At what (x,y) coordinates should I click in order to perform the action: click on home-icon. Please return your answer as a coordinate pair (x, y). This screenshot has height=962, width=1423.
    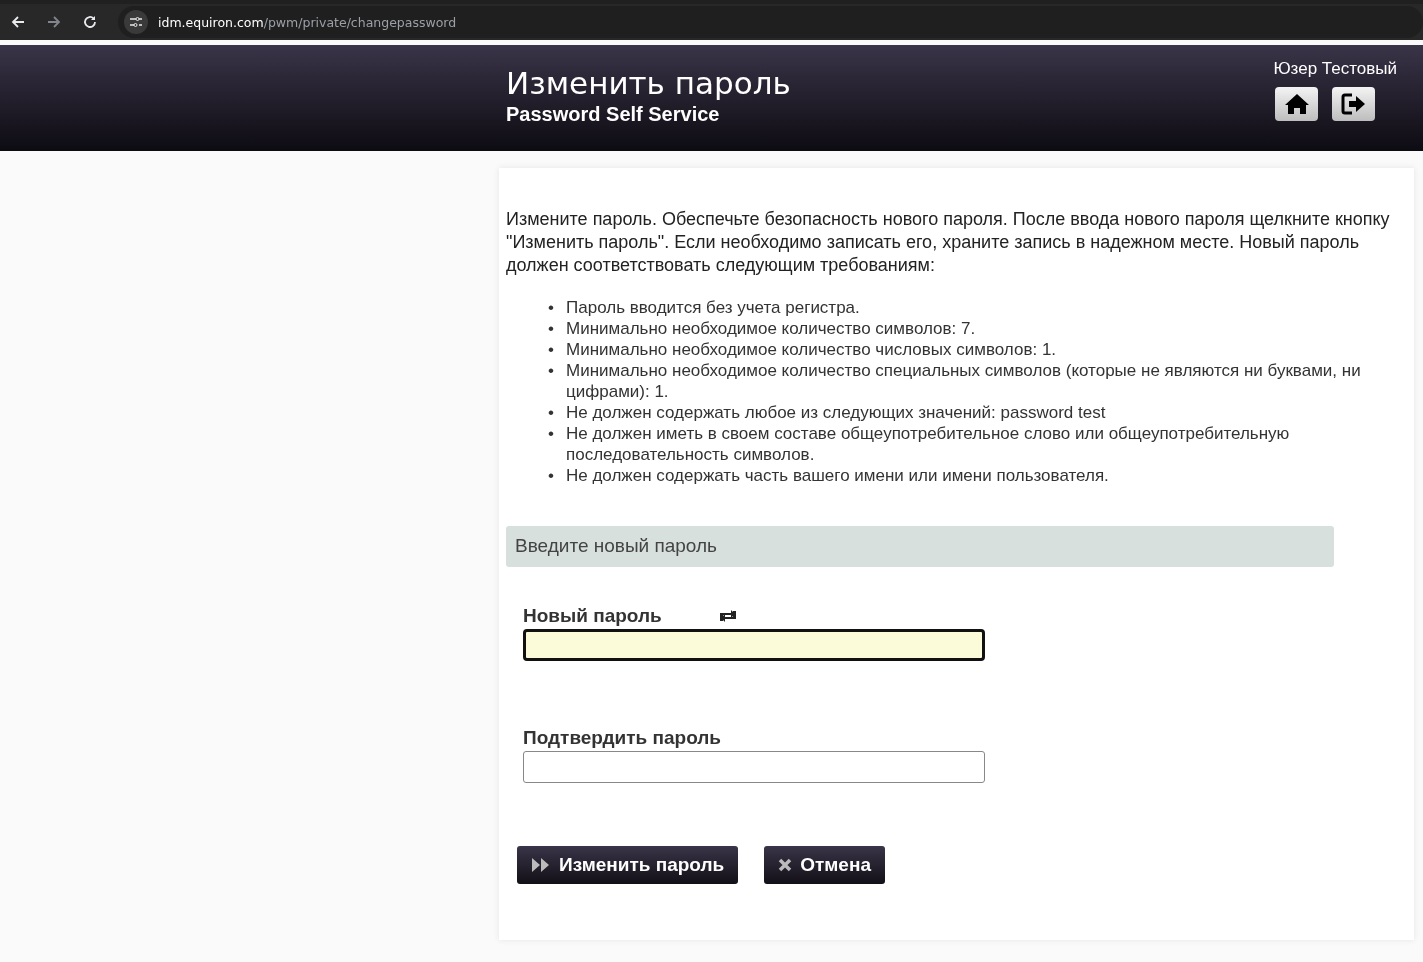
    Looking at the image, I should click on (1296, 104).